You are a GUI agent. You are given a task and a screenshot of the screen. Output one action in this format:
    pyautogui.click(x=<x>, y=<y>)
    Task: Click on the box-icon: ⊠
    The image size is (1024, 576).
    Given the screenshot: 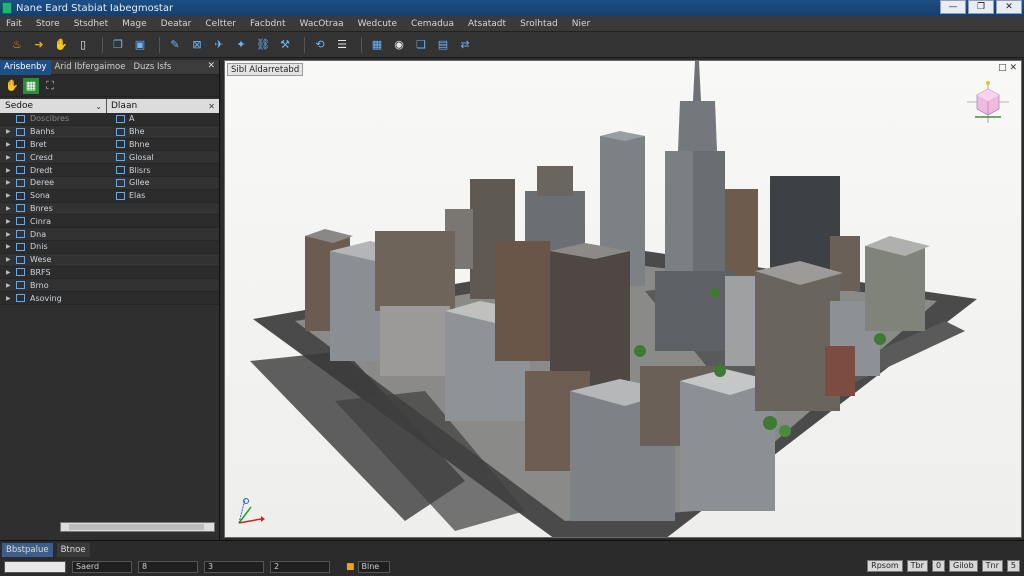 What is the action you would take?
    pyautogui.click(x=197, y=45)
    